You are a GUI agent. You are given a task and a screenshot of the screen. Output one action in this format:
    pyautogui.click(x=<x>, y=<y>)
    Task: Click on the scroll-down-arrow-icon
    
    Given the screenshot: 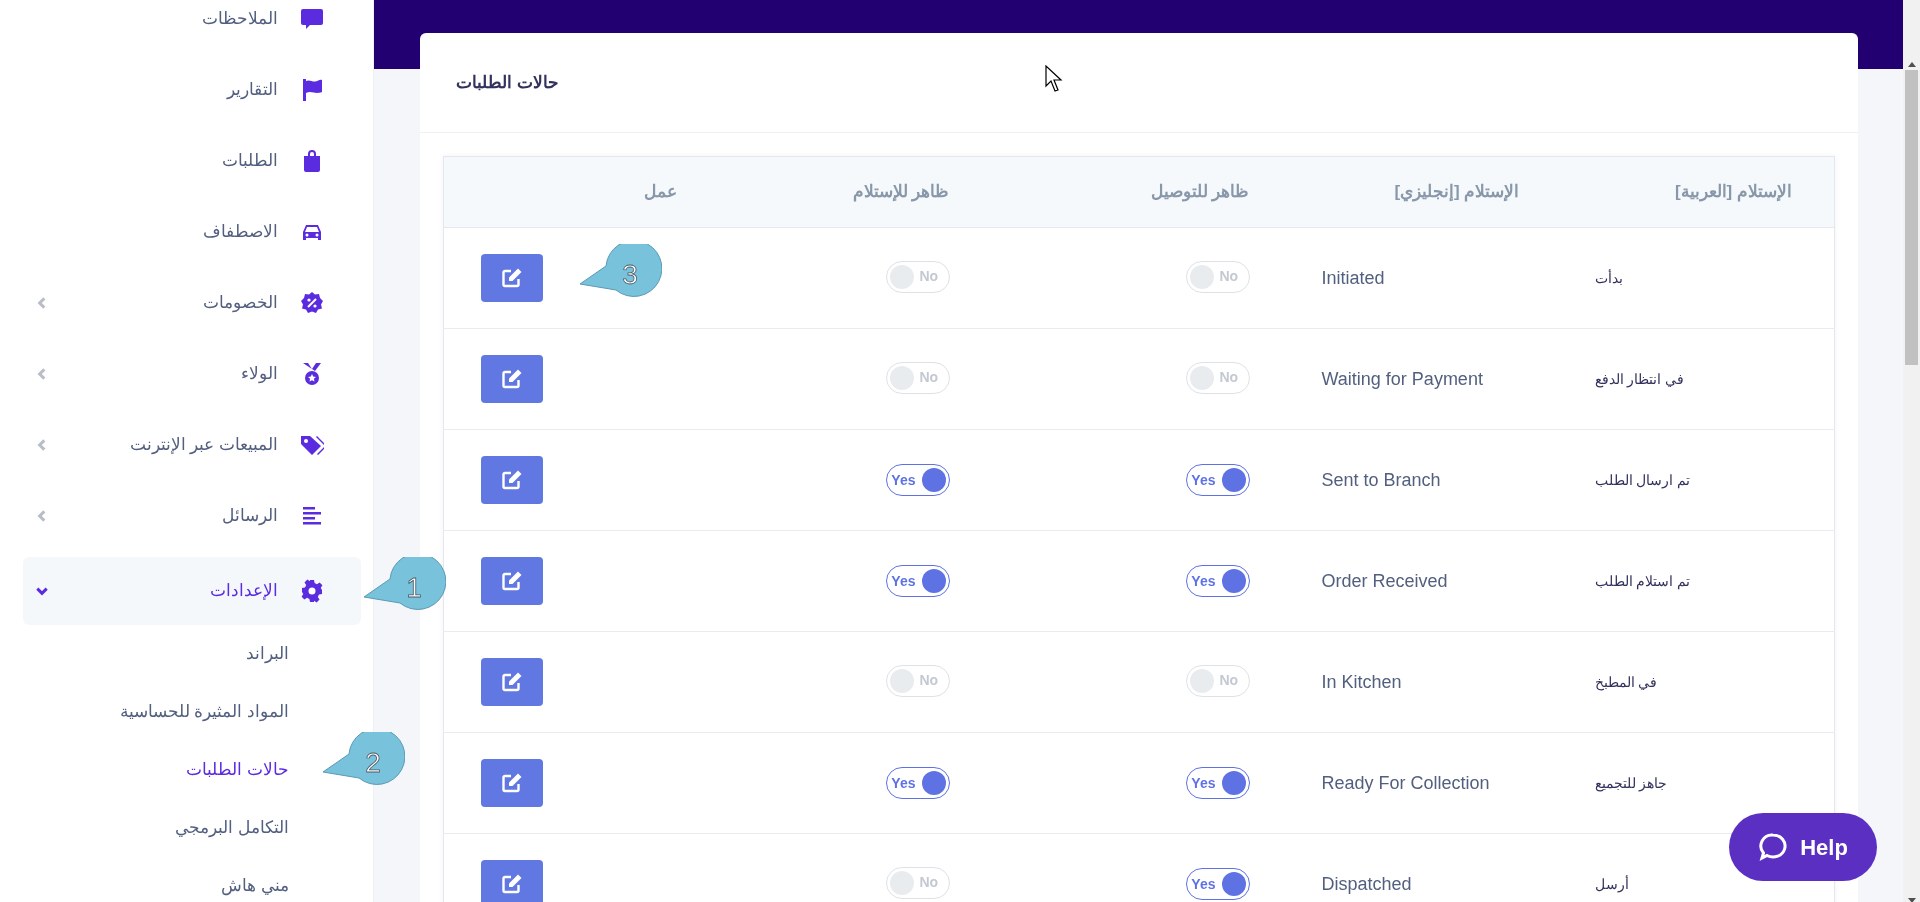 What is the action you would take?
    pyautogui.click(x=1911, y=899)
    